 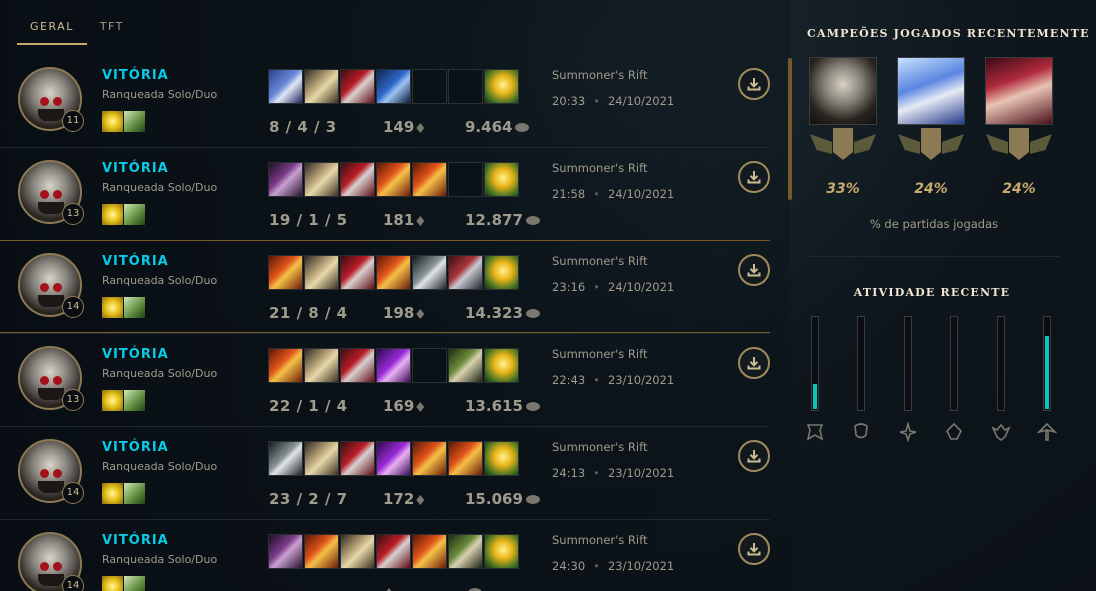 What do you see at coordinates (861, 432) in the screenshot?
I see `jungle-role-icon` at bounding box center [861, 432].